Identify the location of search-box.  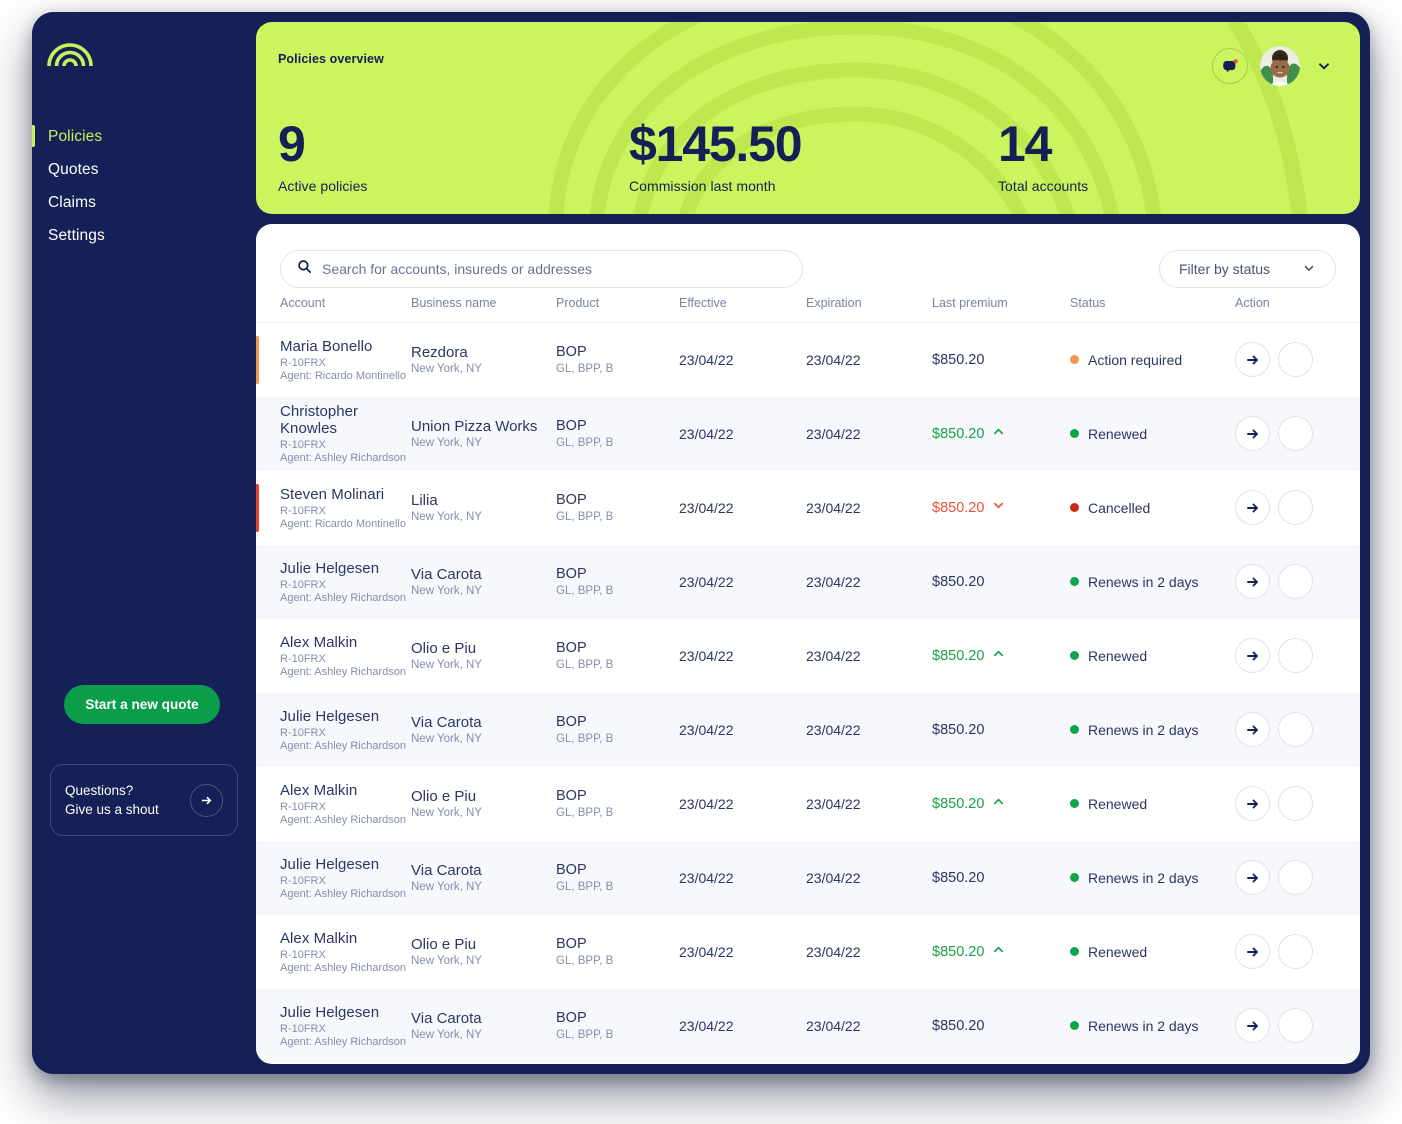
(541, 269).